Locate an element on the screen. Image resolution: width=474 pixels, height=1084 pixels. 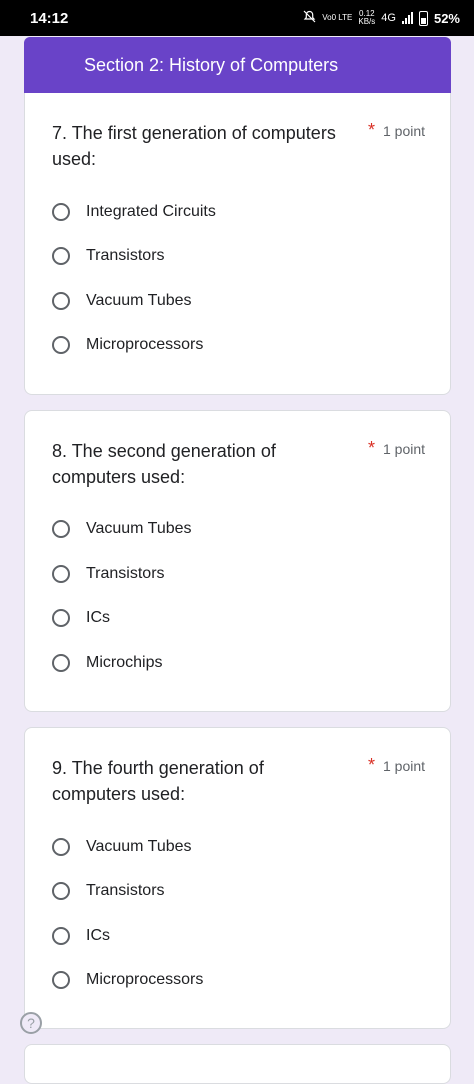
section-header: Section 2: History of Computers is located at coordinates (237, 65).